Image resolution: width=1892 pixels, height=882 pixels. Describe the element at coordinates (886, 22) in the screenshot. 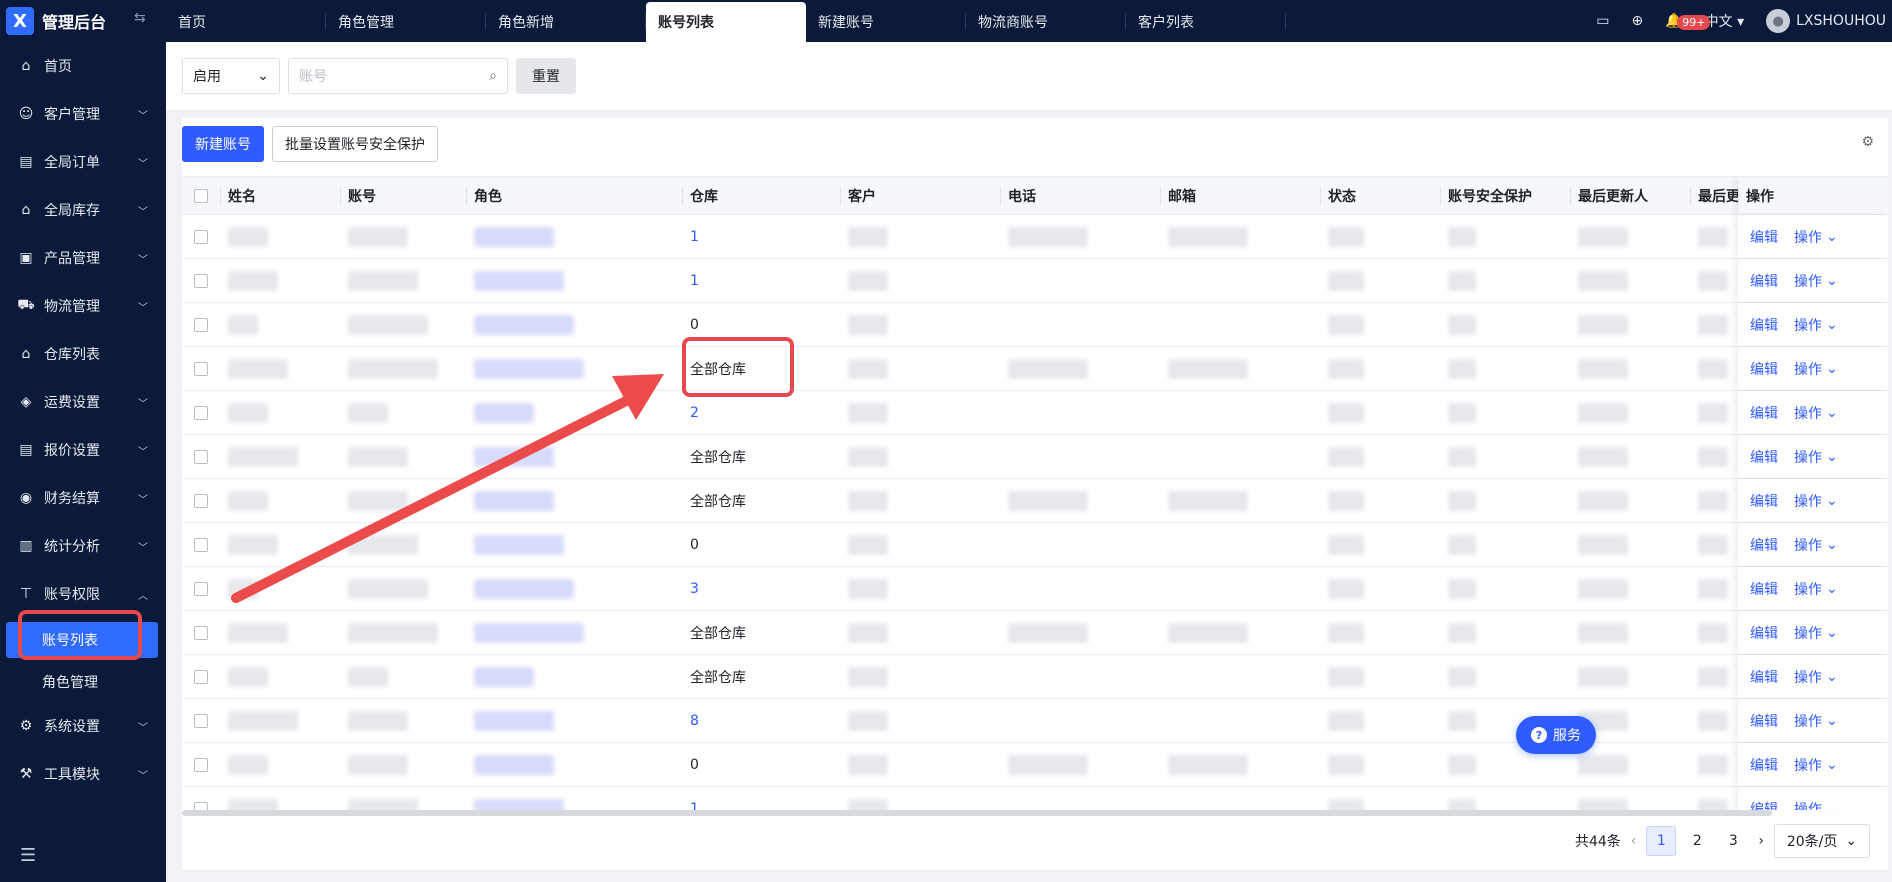

I see `tab: 新建账号` at that location.